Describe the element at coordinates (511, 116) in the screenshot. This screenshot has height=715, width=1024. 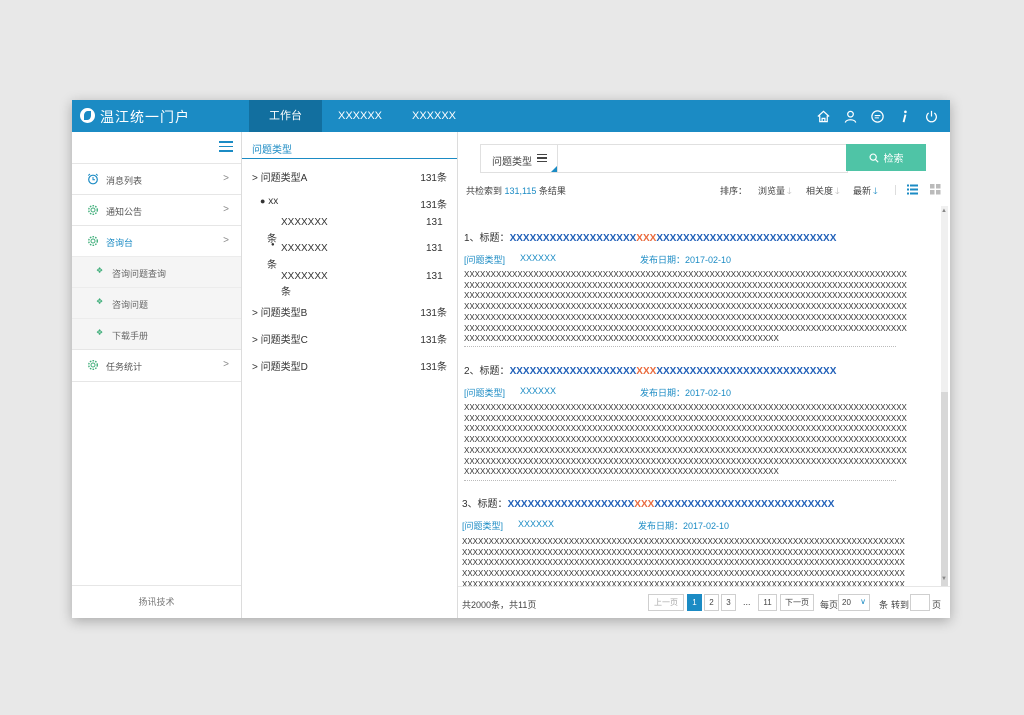
I see `top-bar: 温江统一门户 工作台 XXXXXX XXXXXX` at that location.